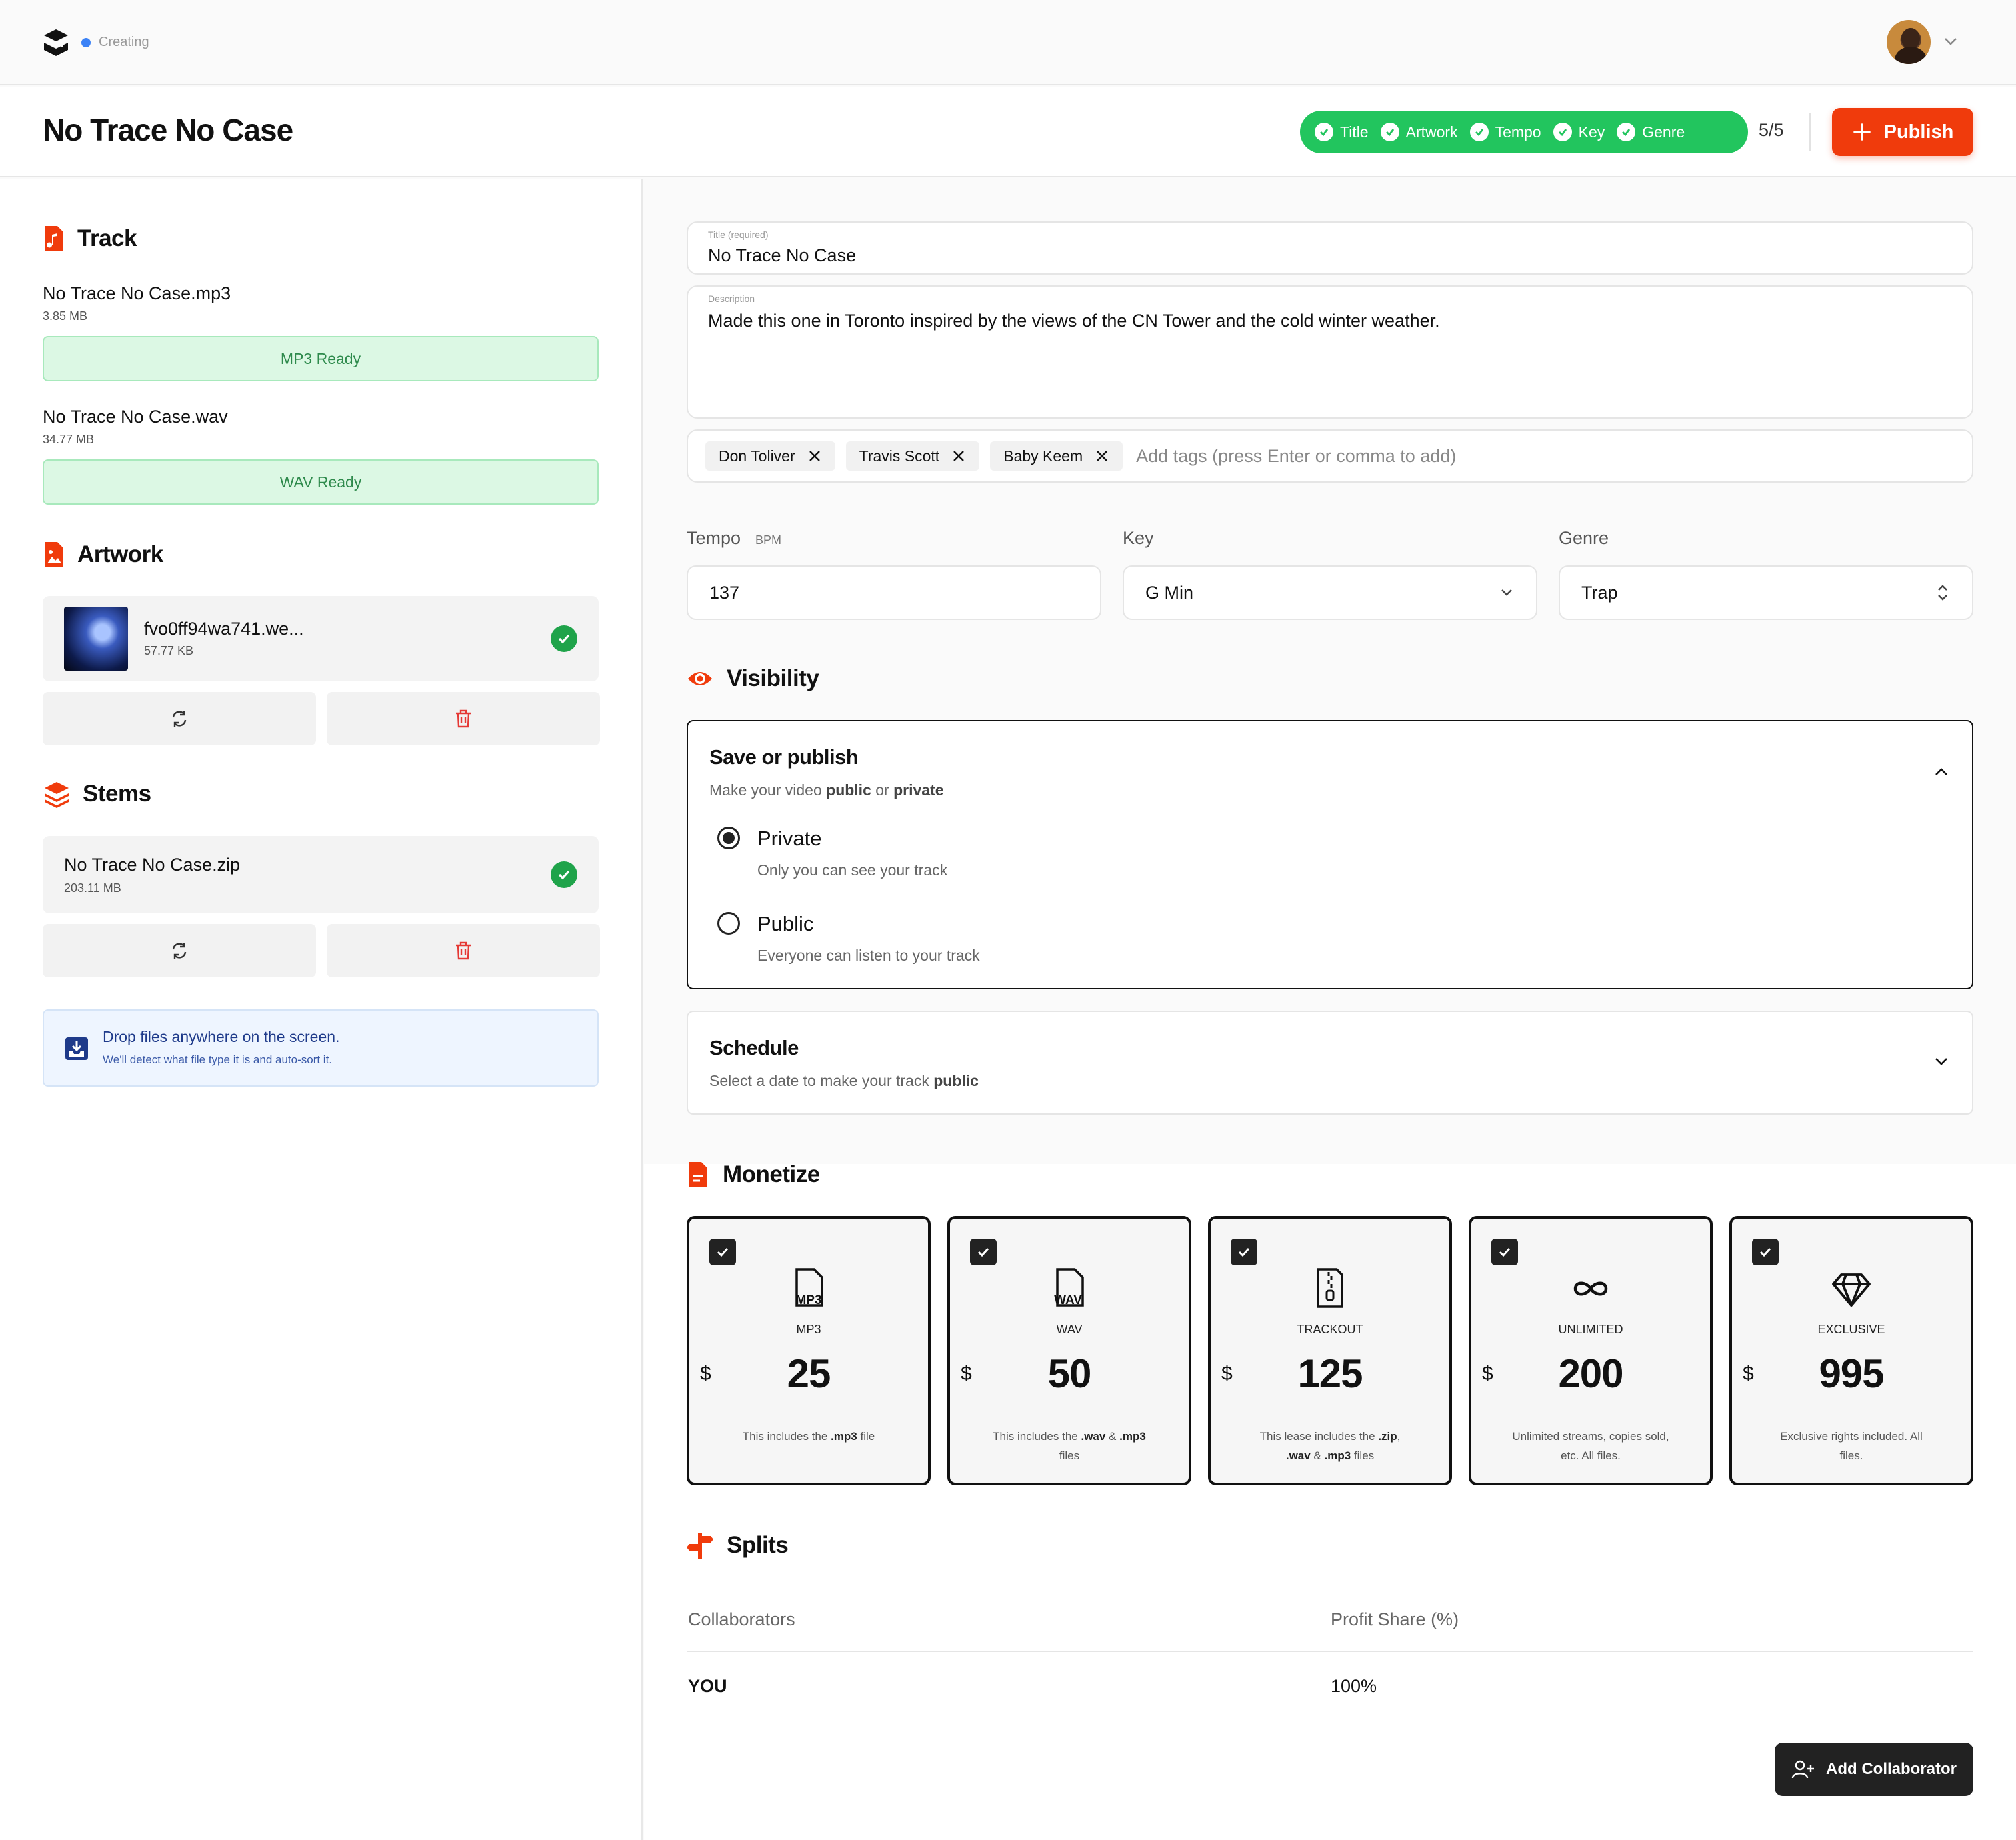 This screenshot has width=2016, height=1840. I want to click on table-divider, so click(1330, 1651).